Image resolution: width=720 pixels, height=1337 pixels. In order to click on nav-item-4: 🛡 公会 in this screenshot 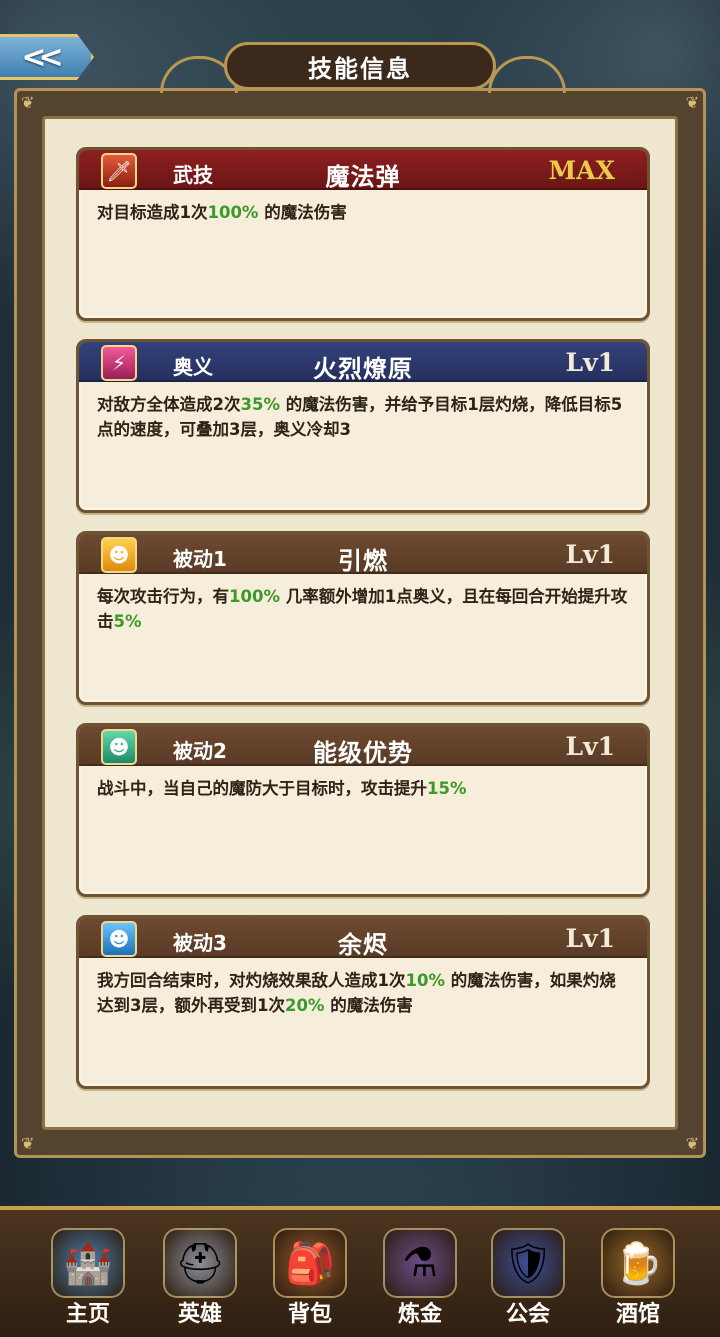, I will do `click(528, 1279)`.